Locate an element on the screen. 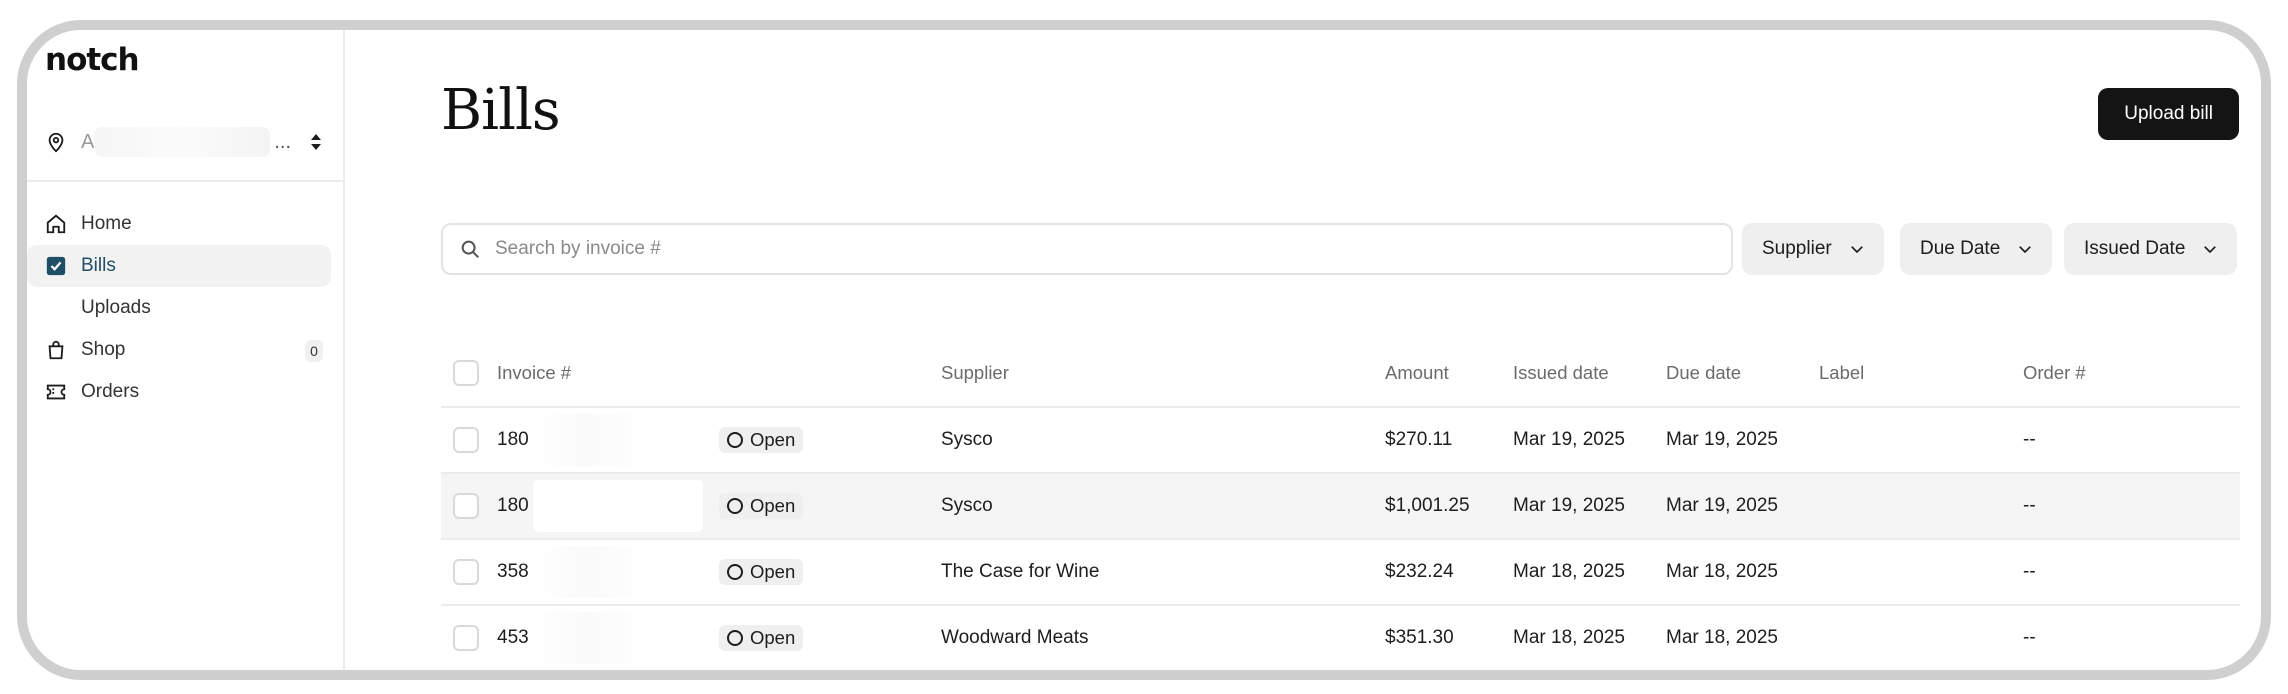 This screenshot has height=694, width=2288. sidebar-divider is located at coordinates (186, 181).